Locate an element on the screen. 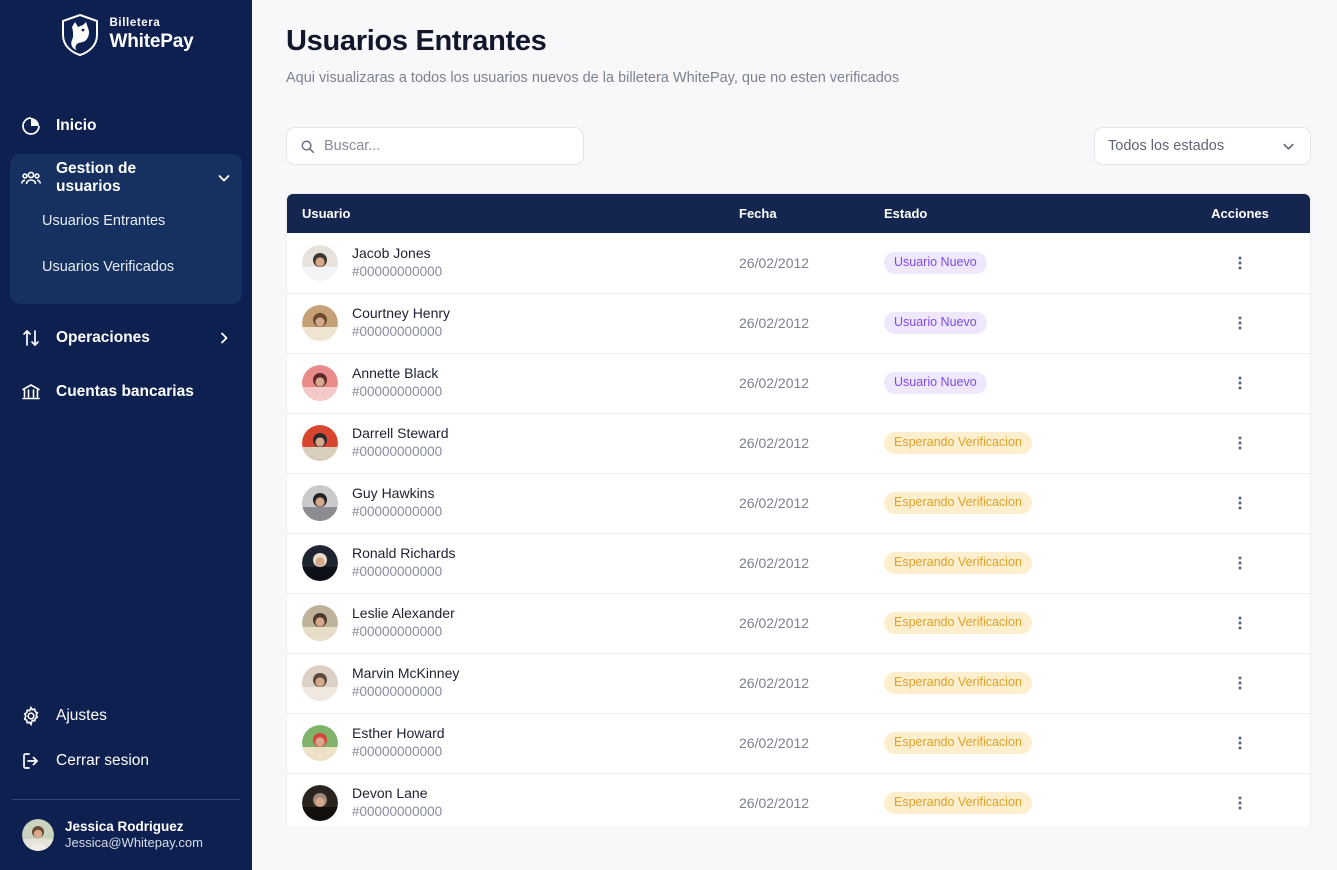  search-input is located at coordinates (447, 146).